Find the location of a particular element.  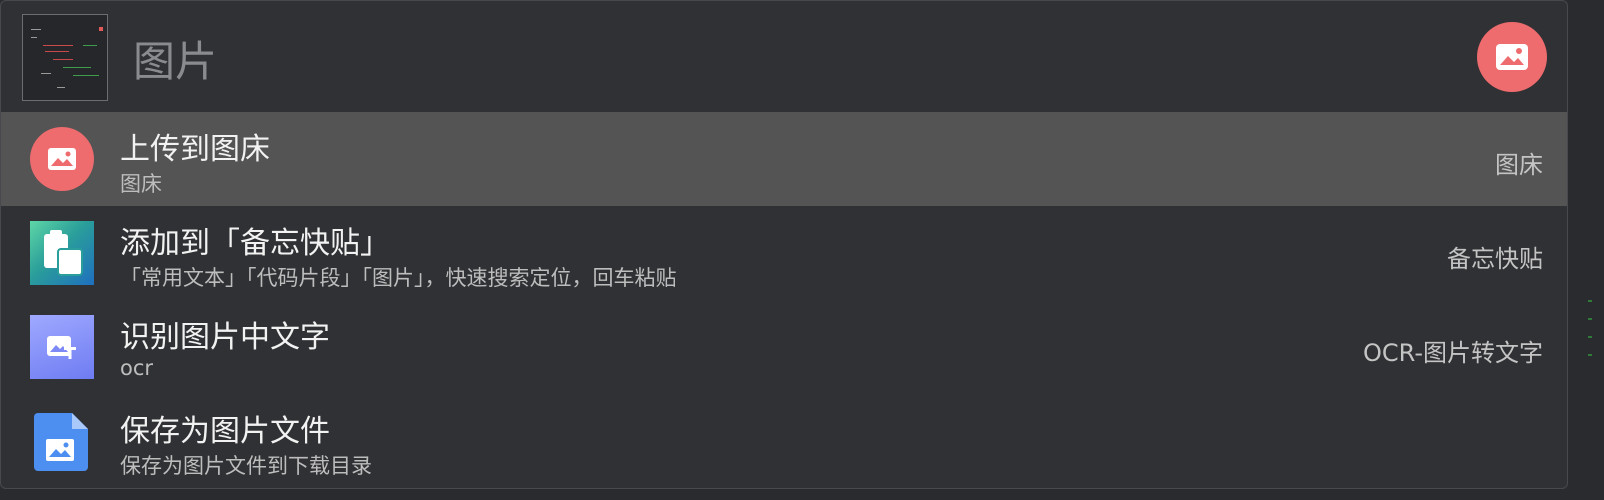

image-upload-icon is located at coordinates (62, 159).